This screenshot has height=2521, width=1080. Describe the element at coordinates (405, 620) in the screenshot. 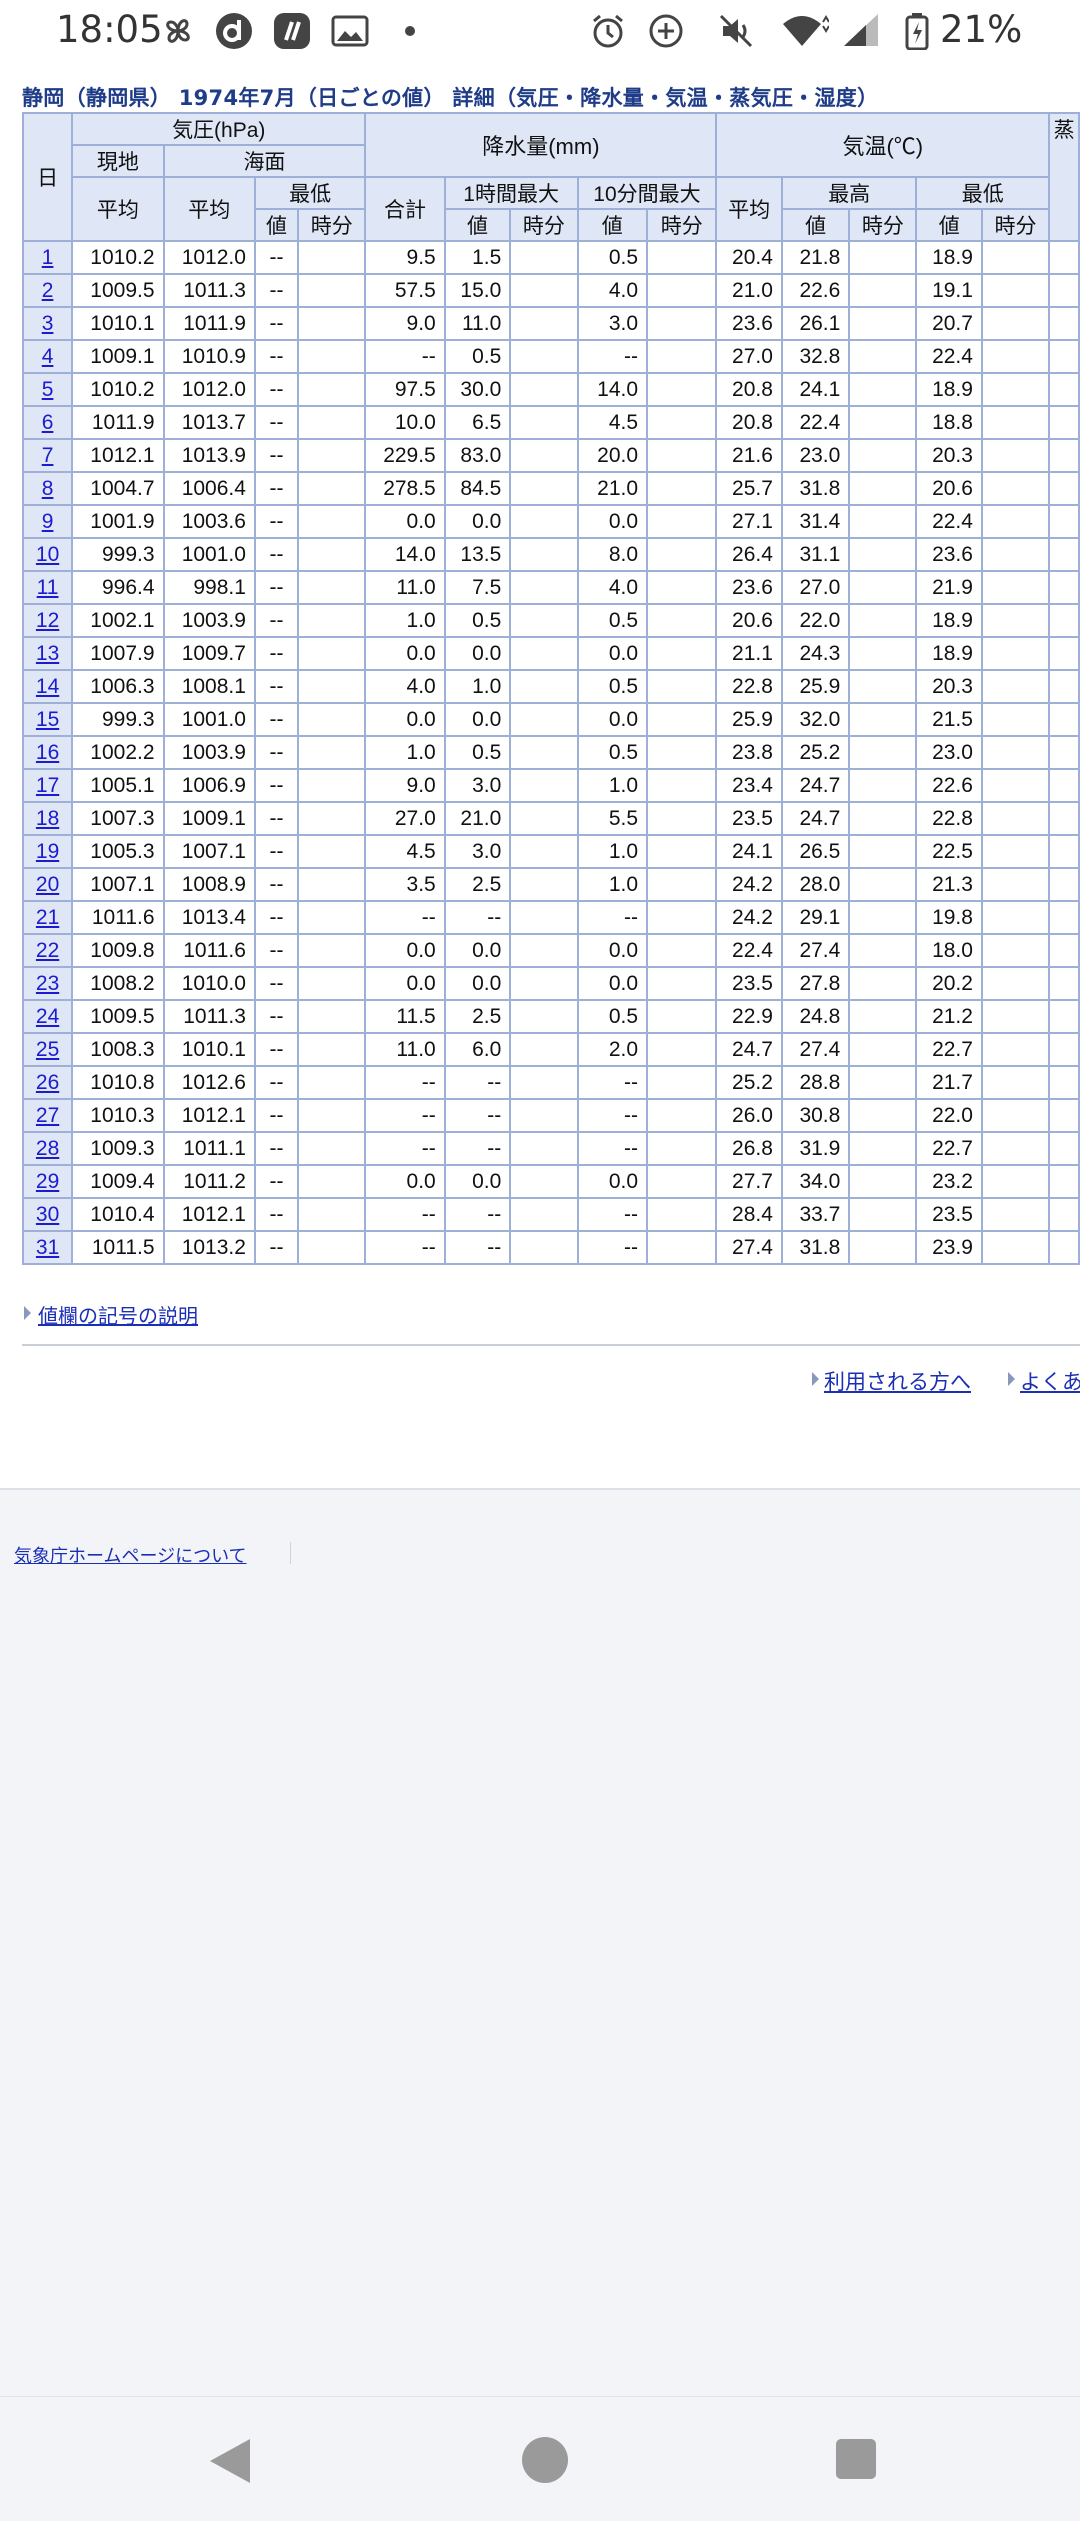

I see `precip-total-cell: 1.0` at that location.